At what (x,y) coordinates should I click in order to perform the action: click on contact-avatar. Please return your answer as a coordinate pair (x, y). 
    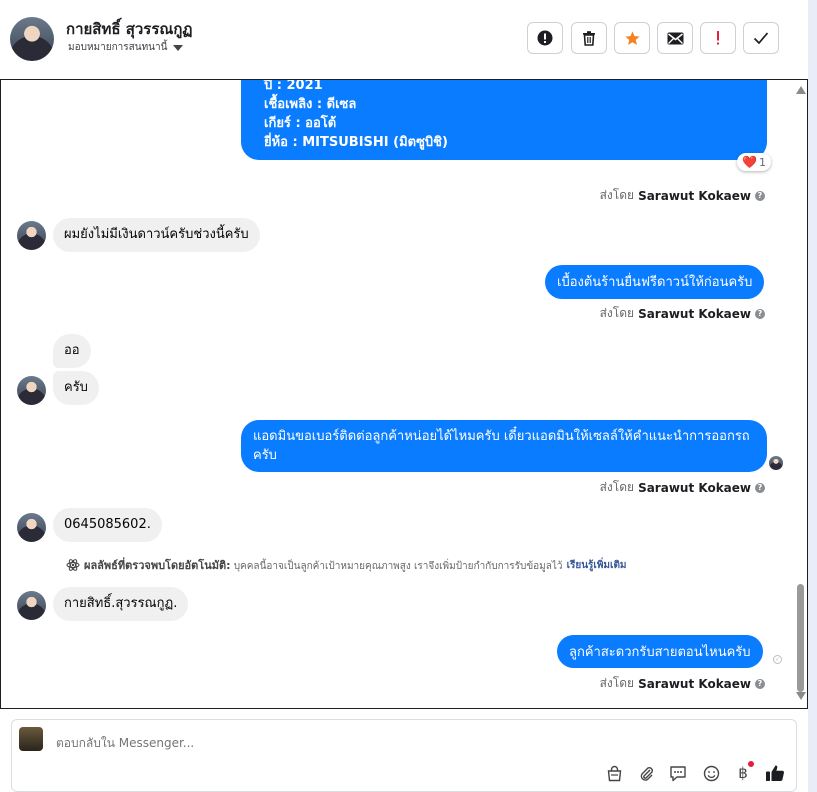
    Looking at the image, I should click on (32, 39).